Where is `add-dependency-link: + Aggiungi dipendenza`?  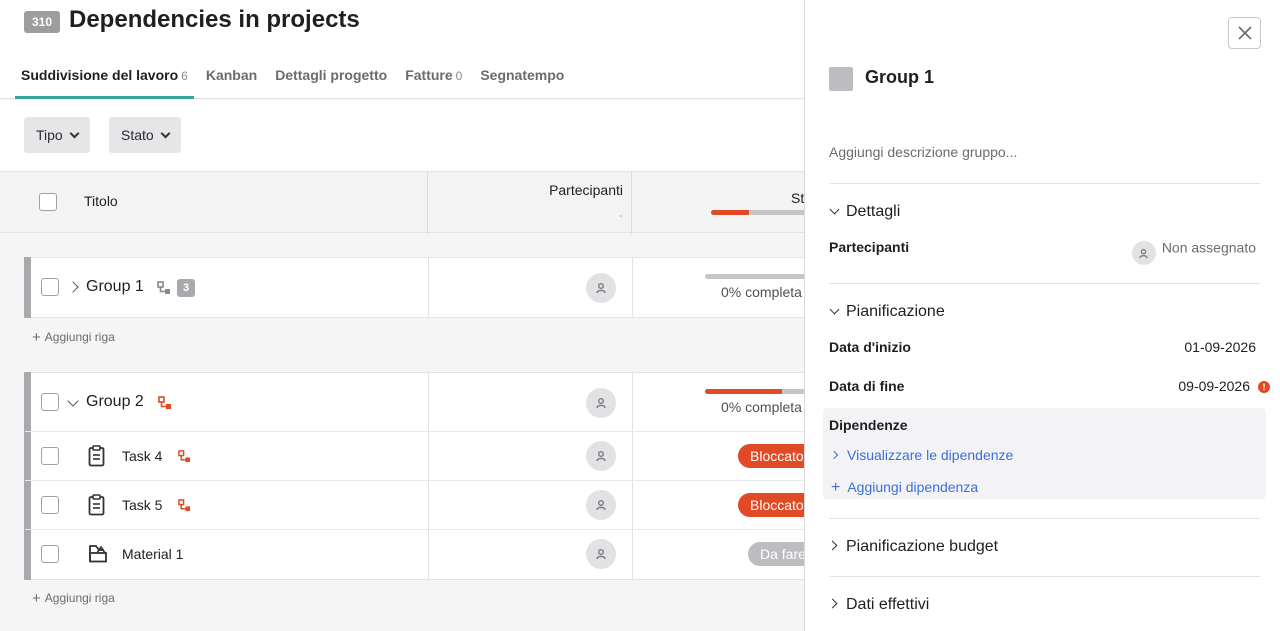 add-dependency-link: + Aggiungi dipendenza is located at coordinates (904, 488).